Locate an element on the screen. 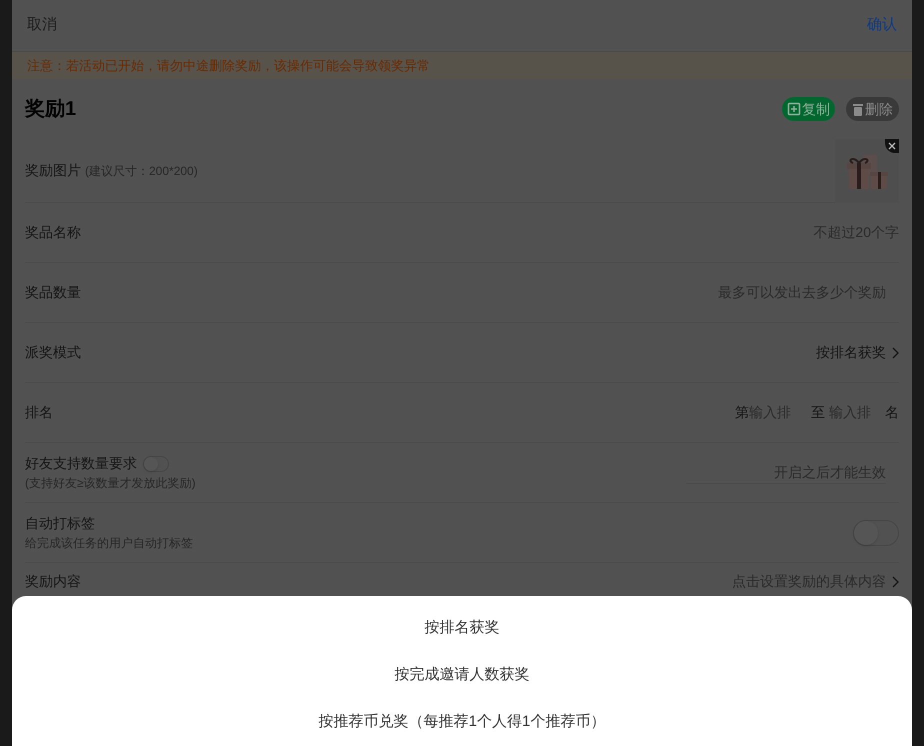  field-label: 排名 is located at coordinates (39, 412).